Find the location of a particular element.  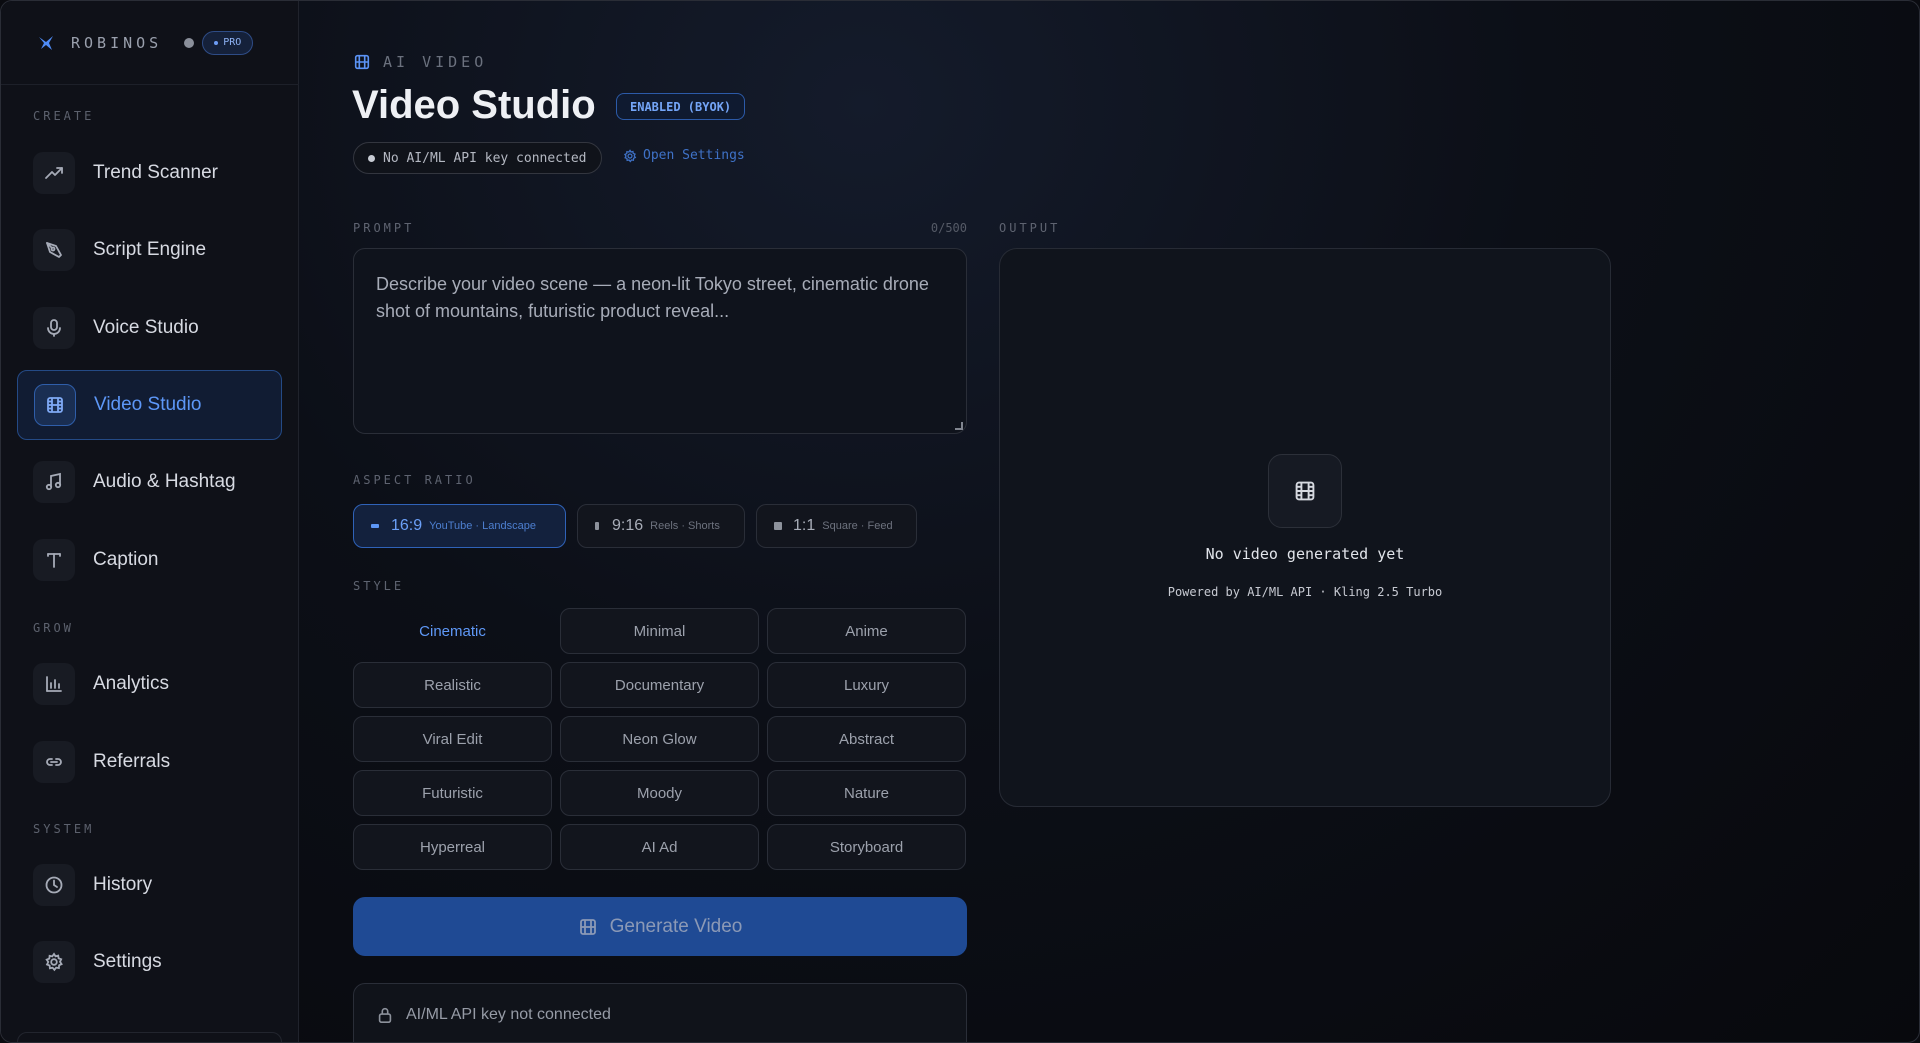

style-option-anime: Anime is located at coordinates (866, 631).